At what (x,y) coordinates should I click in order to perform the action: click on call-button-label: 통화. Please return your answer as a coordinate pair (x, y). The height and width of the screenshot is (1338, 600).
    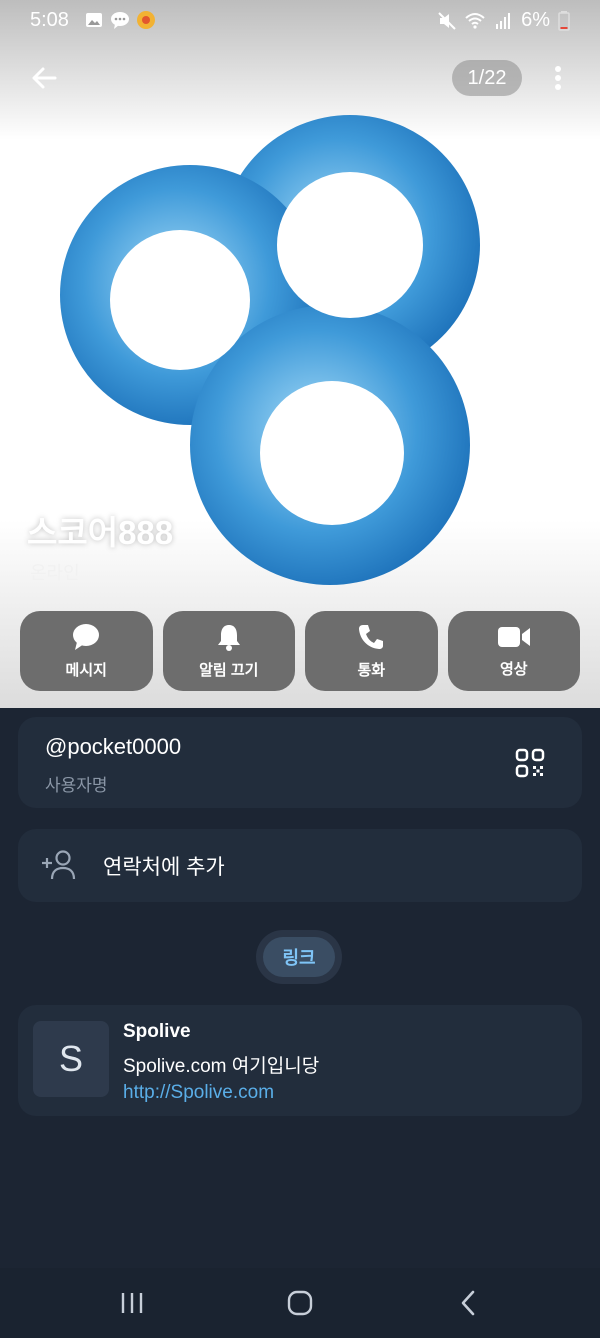
    Looking at the image, I should click on (371, 670).